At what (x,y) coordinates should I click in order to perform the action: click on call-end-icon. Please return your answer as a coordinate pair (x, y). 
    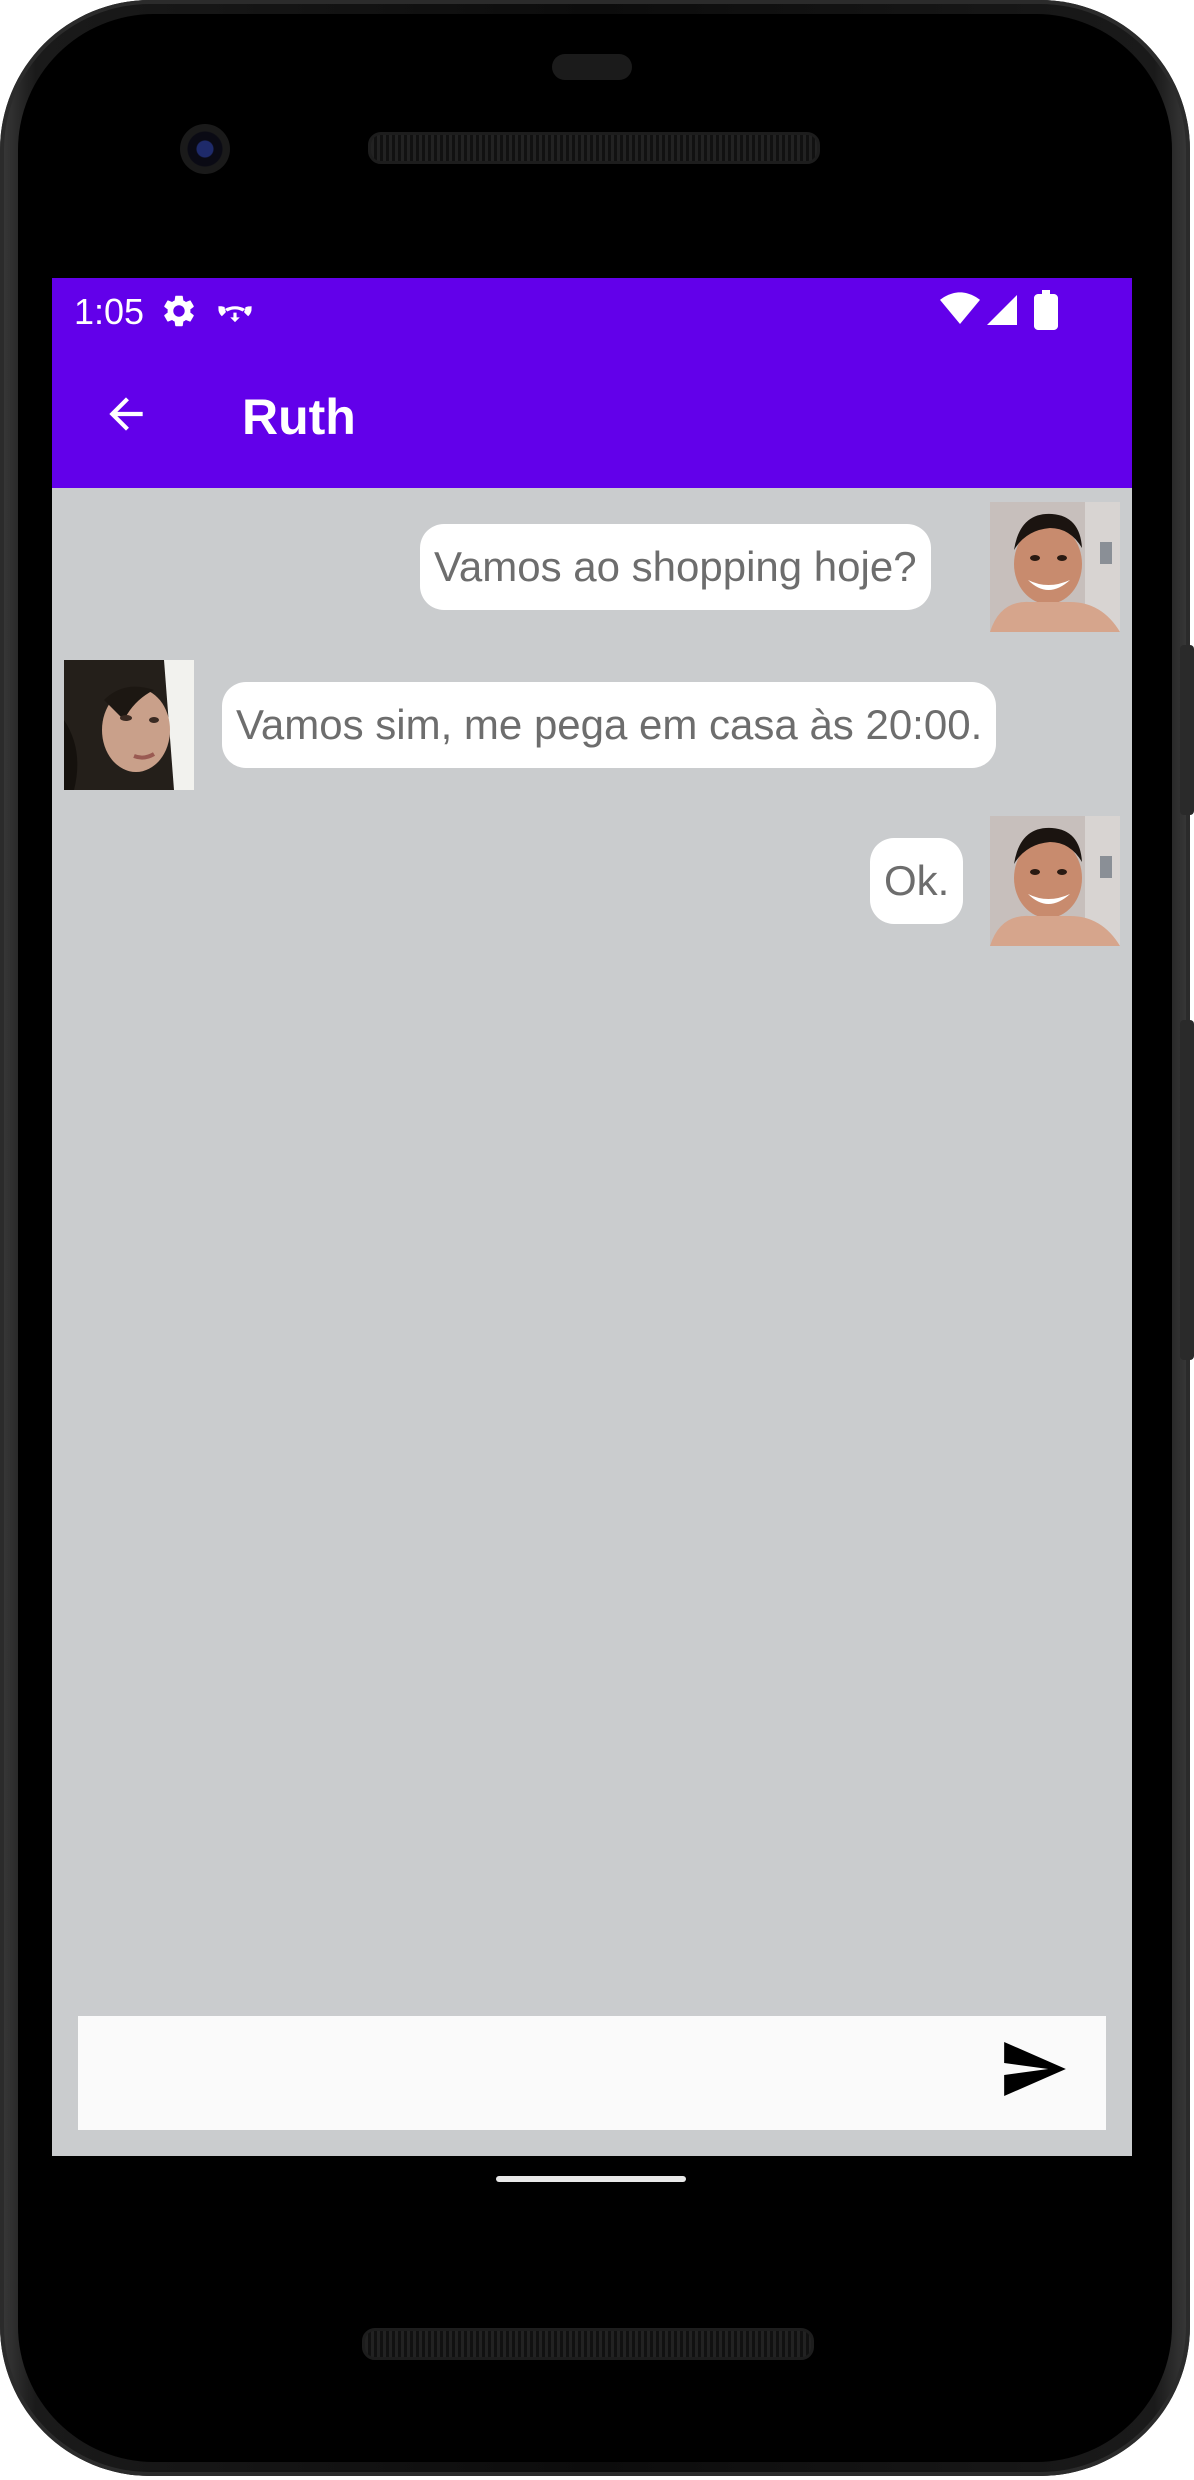
    Looking at the image, I should click on (235, 313).